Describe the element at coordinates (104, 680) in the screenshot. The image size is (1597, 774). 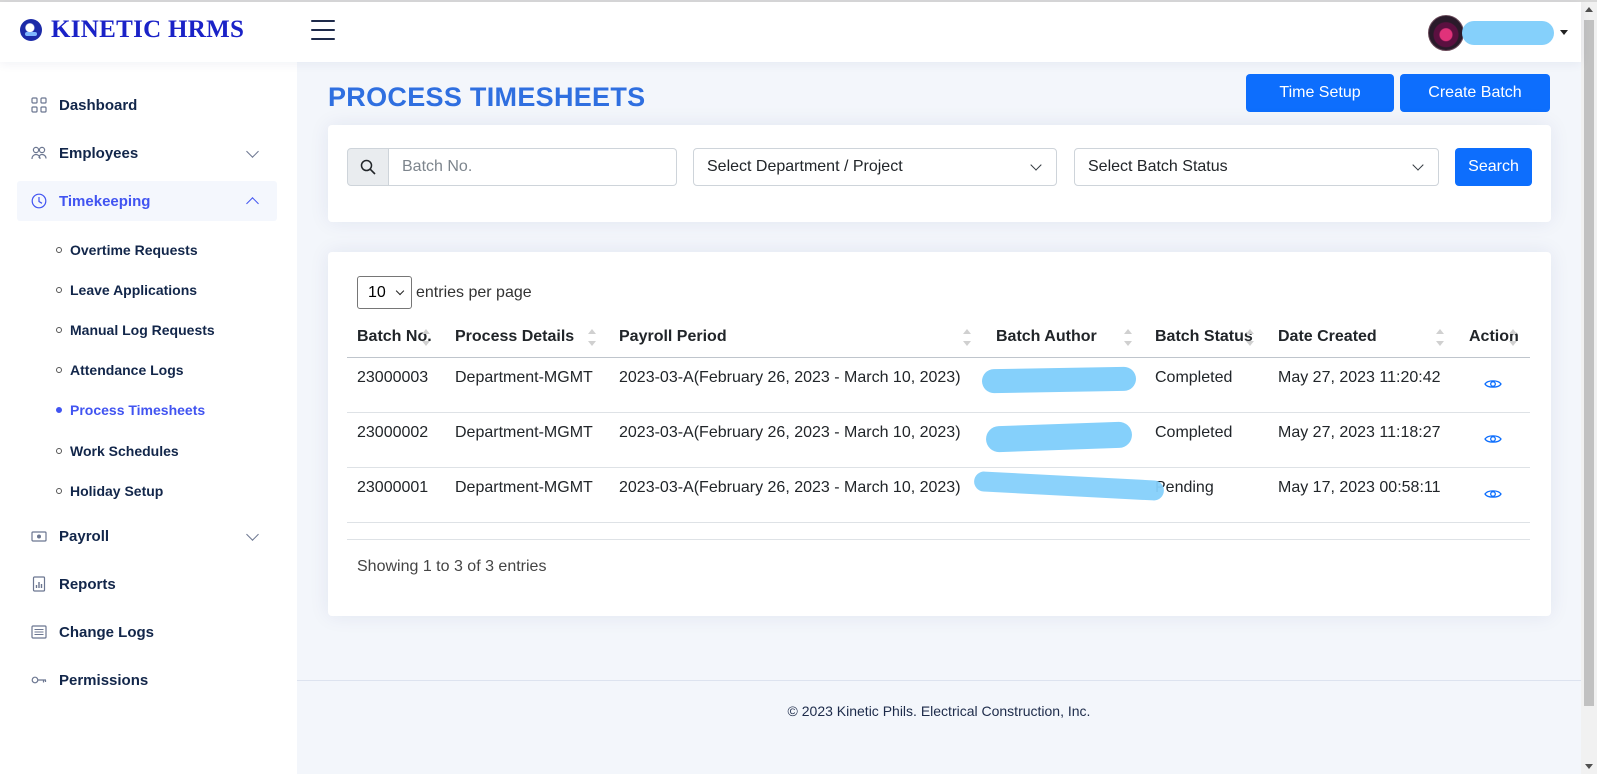
I see `sidebar-item-label: Permissions` at that location.